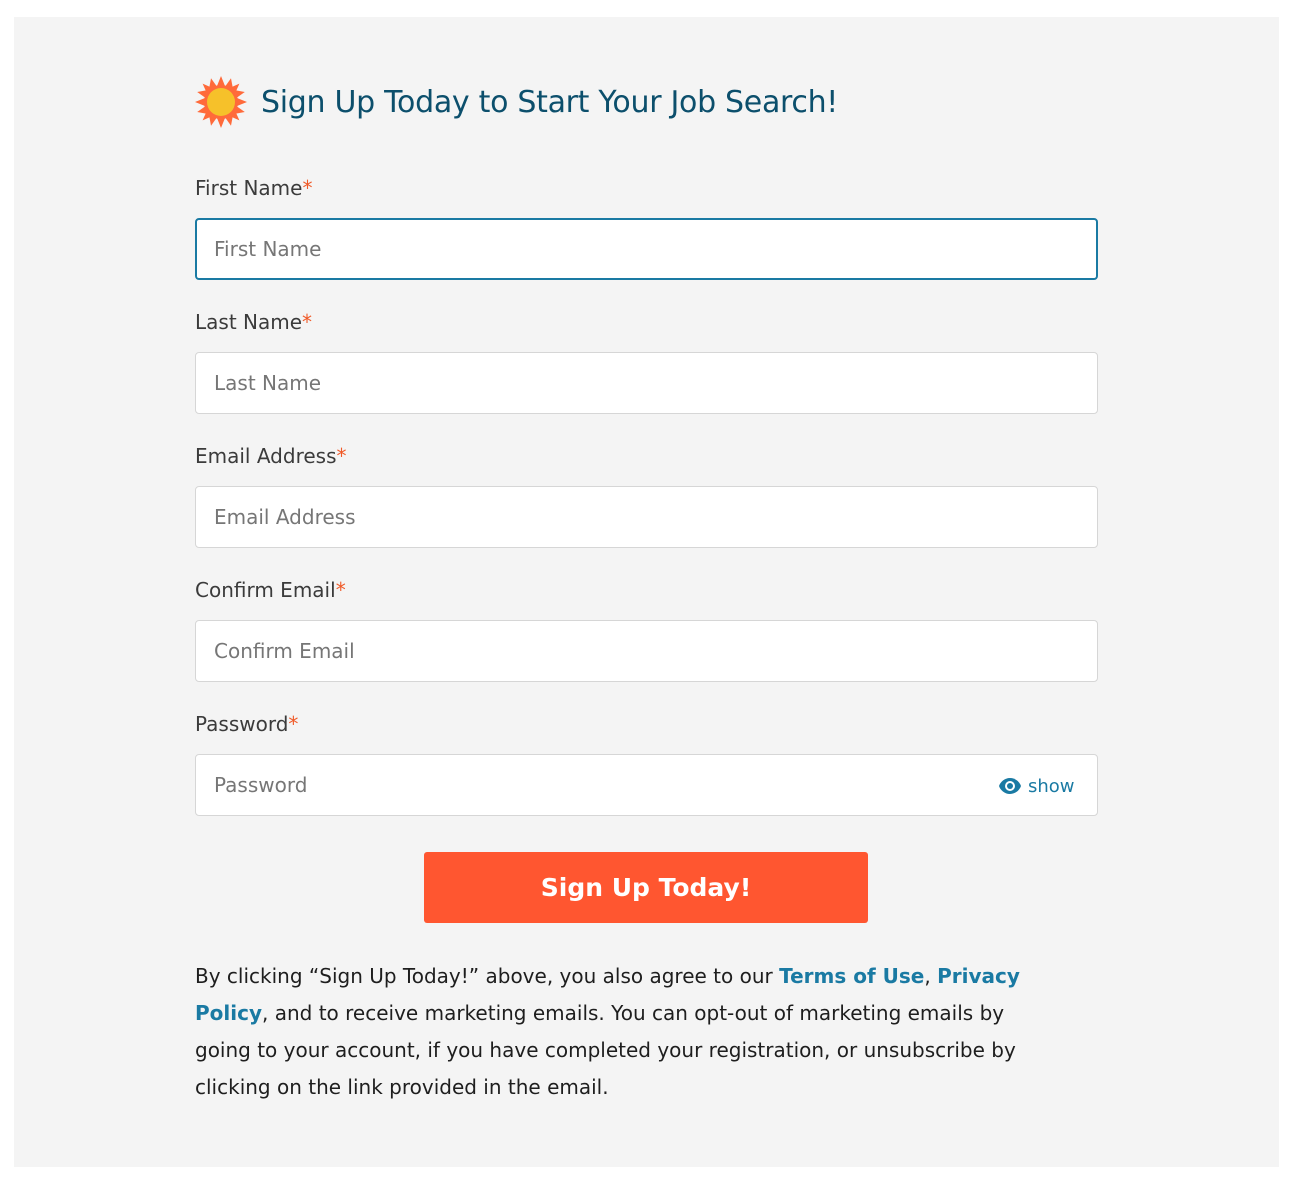 The width and height of the screenshot is (1296, 1182). I want to click on password-label: Password*, so click(247, 724).